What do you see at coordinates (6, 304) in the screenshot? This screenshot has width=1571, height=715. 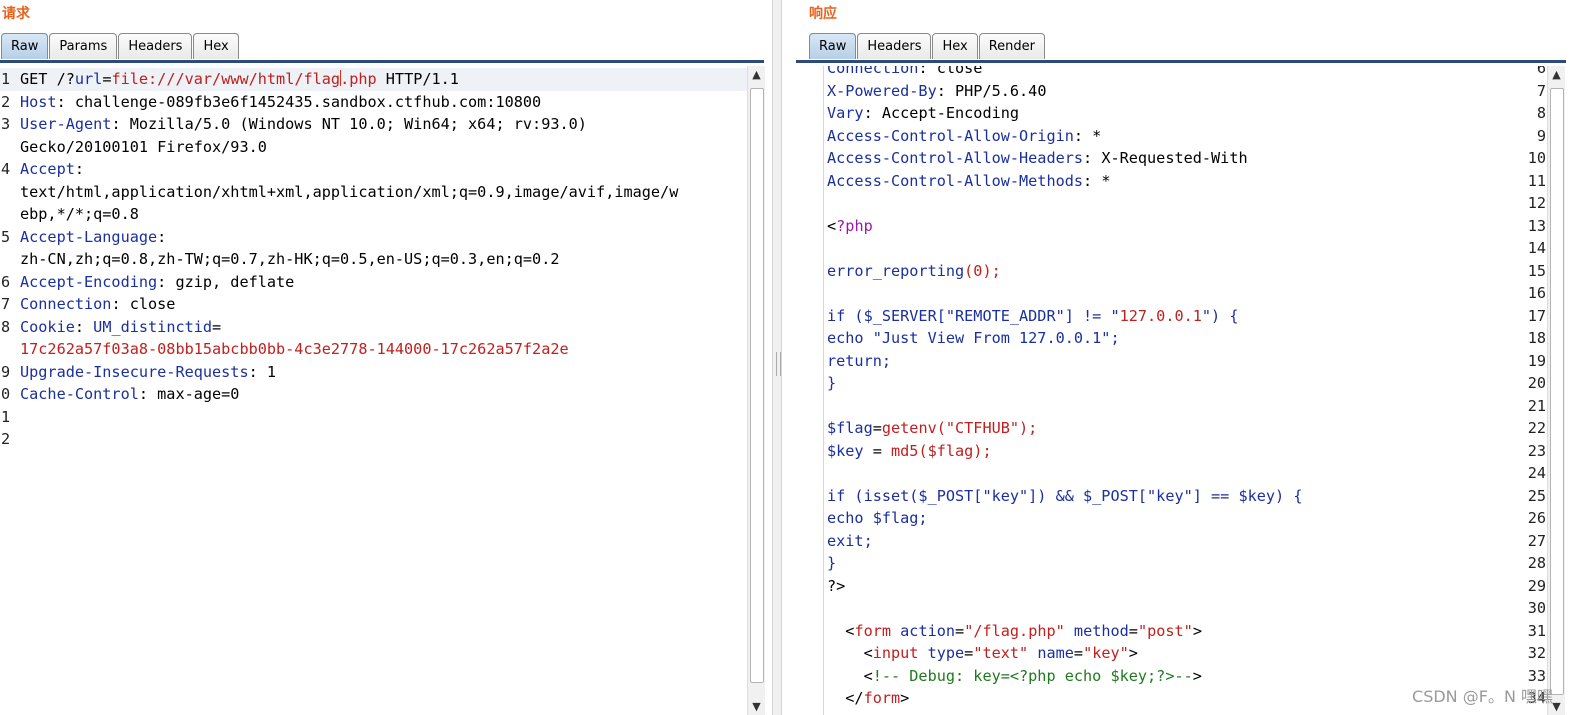 I see `line-number: 7` at bounding box center [6, 304].